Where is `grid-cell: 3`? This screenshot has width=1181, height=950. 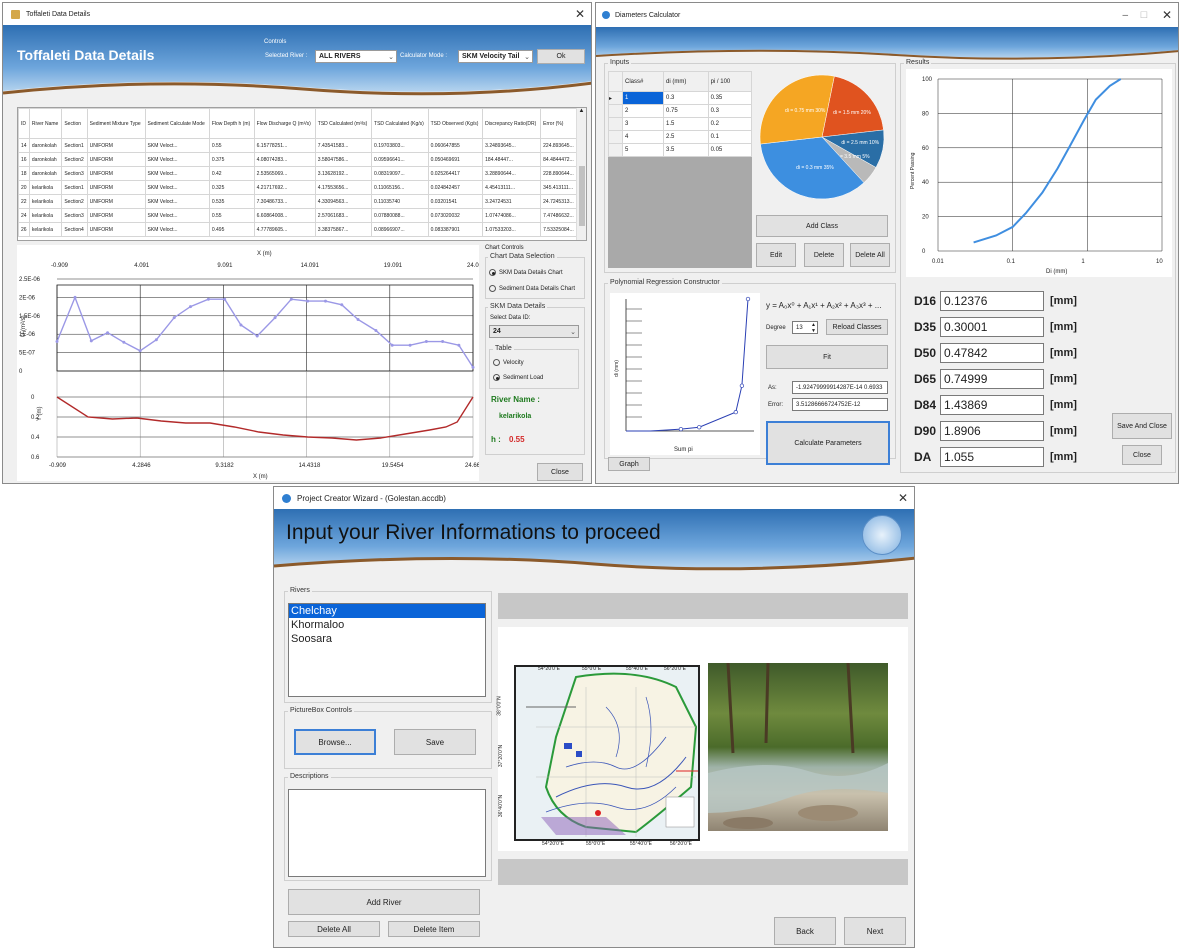
grid-cell: 3 is located at coordinates (643, 124).